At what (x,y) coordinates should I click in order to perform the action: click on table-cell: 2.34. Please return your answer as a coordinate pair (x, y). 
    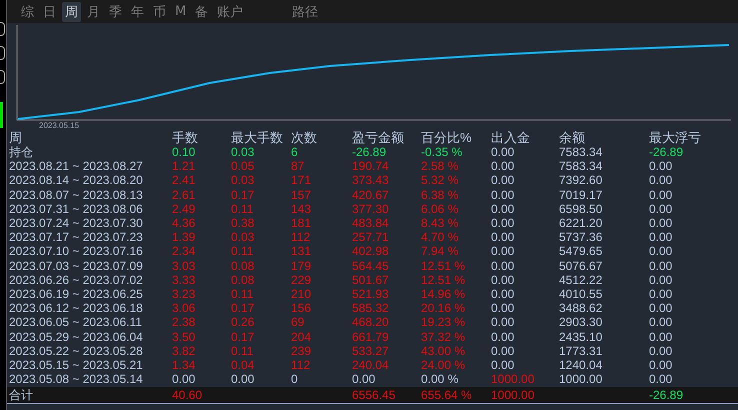
    Looking at the image, I should click on (184, 251).